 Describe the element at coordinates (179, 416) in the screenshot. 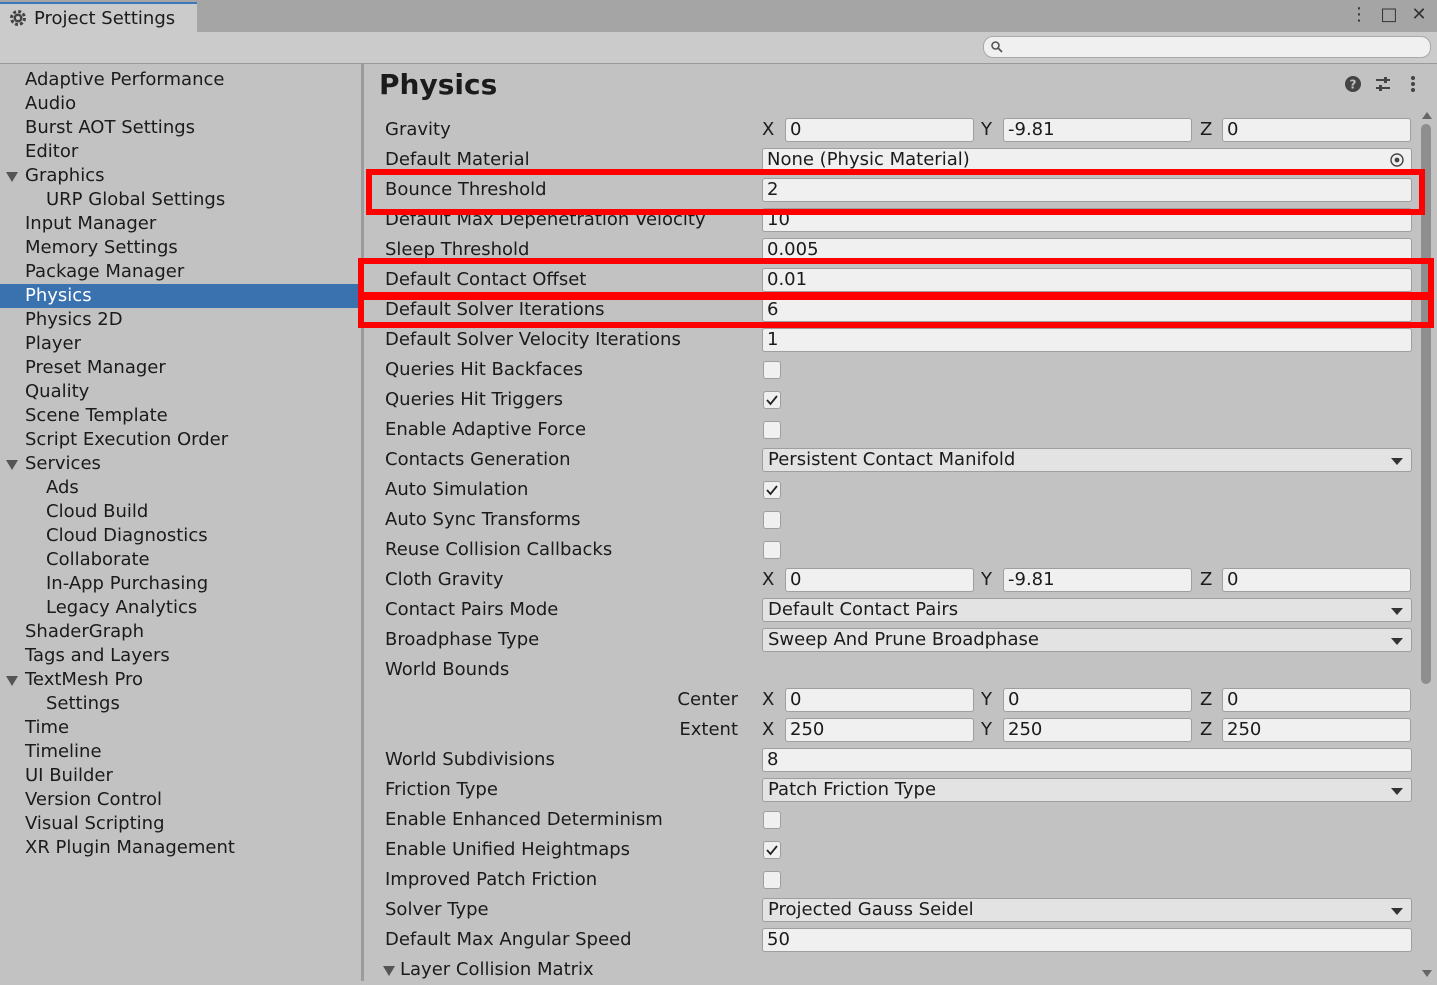

I see `sidebar-item: Scene Template` at that location.